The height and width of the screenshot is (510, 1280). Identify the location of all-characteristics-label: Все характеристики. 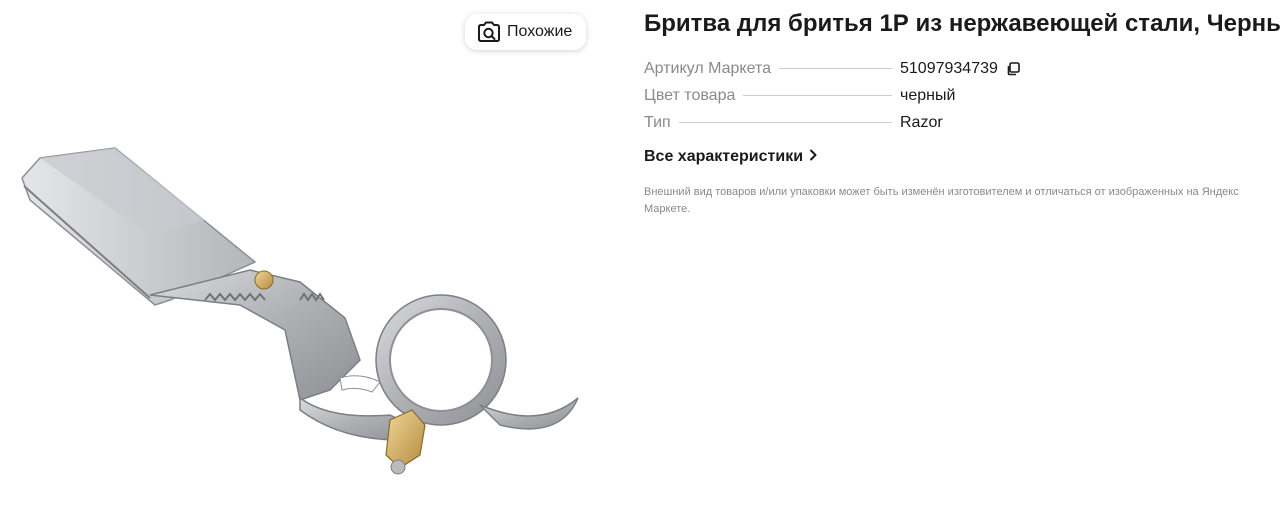
(724, 156).